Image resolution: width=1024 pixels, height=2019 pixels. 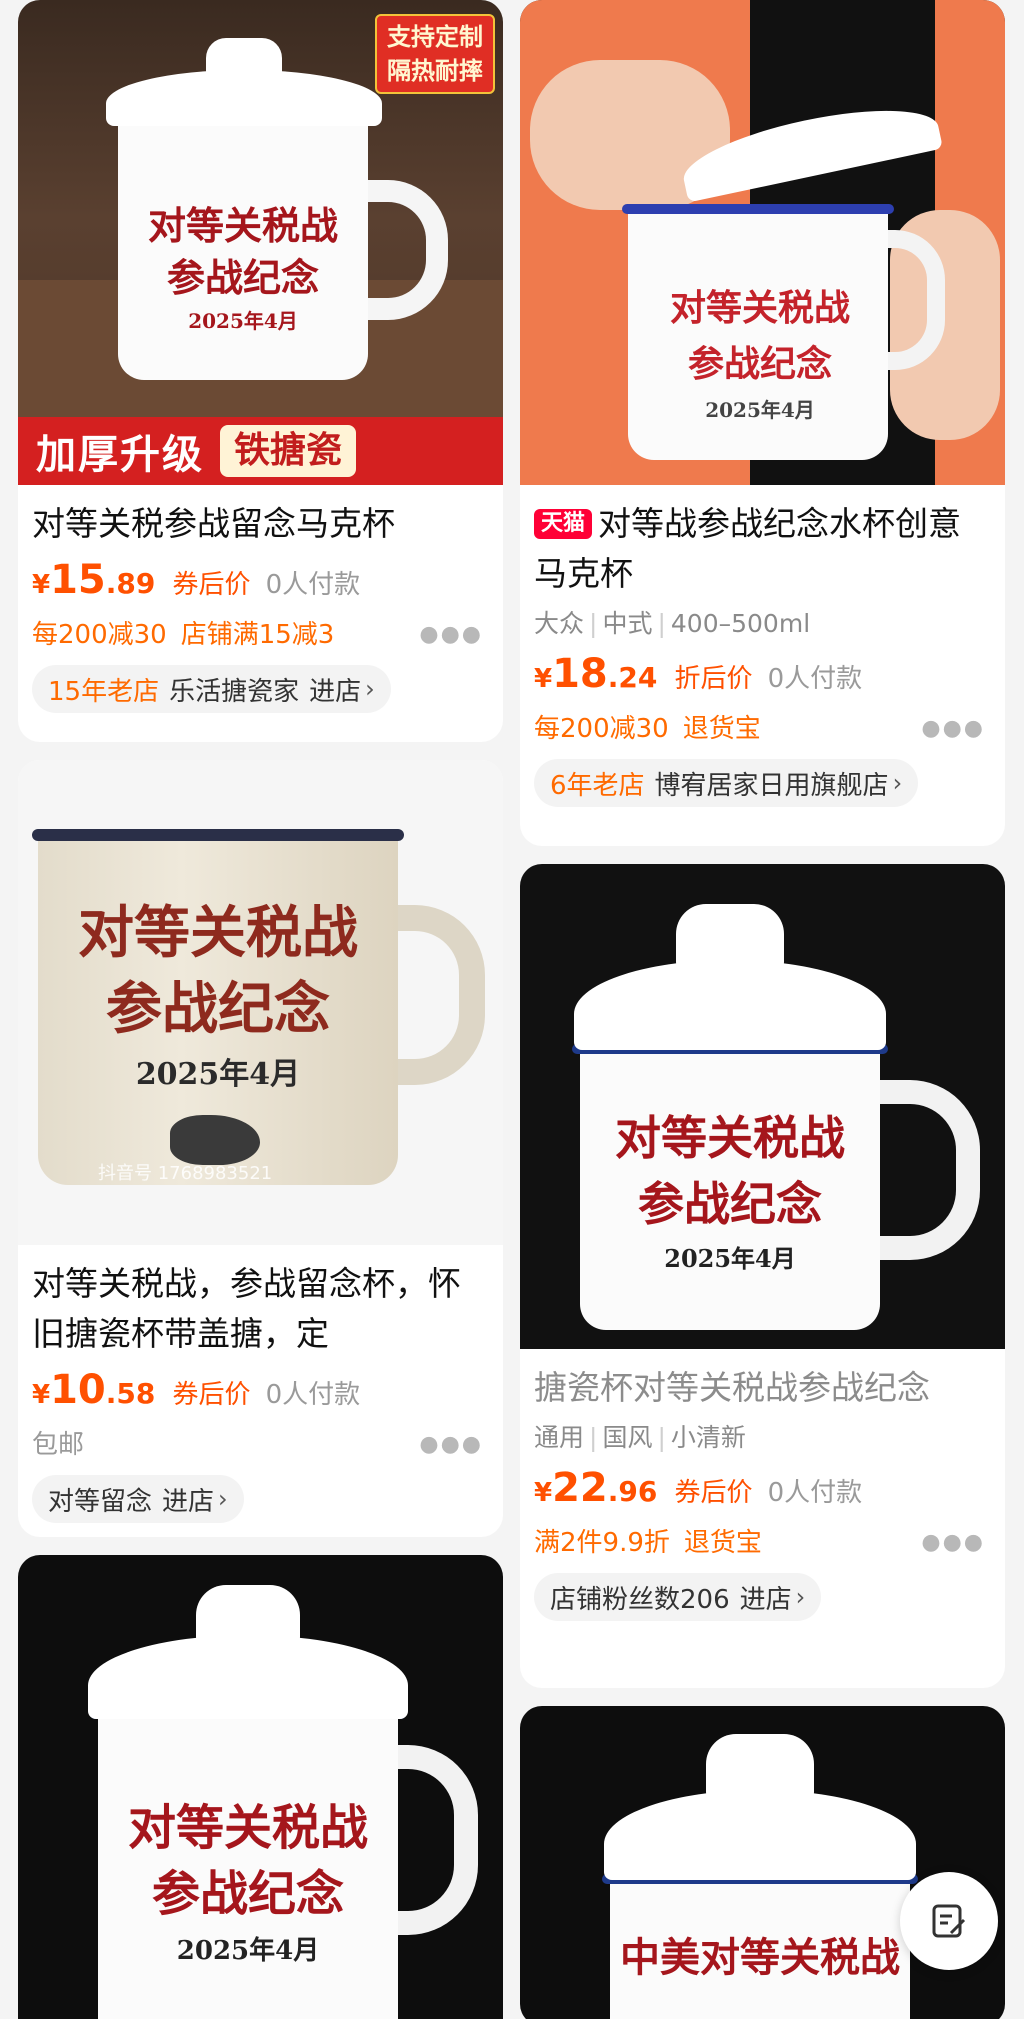 What do you see at coordinates (770, 1869) in the screenshot?
I see `mug-illustration: 中美对等关税战` at bounding box center [770, 1869].